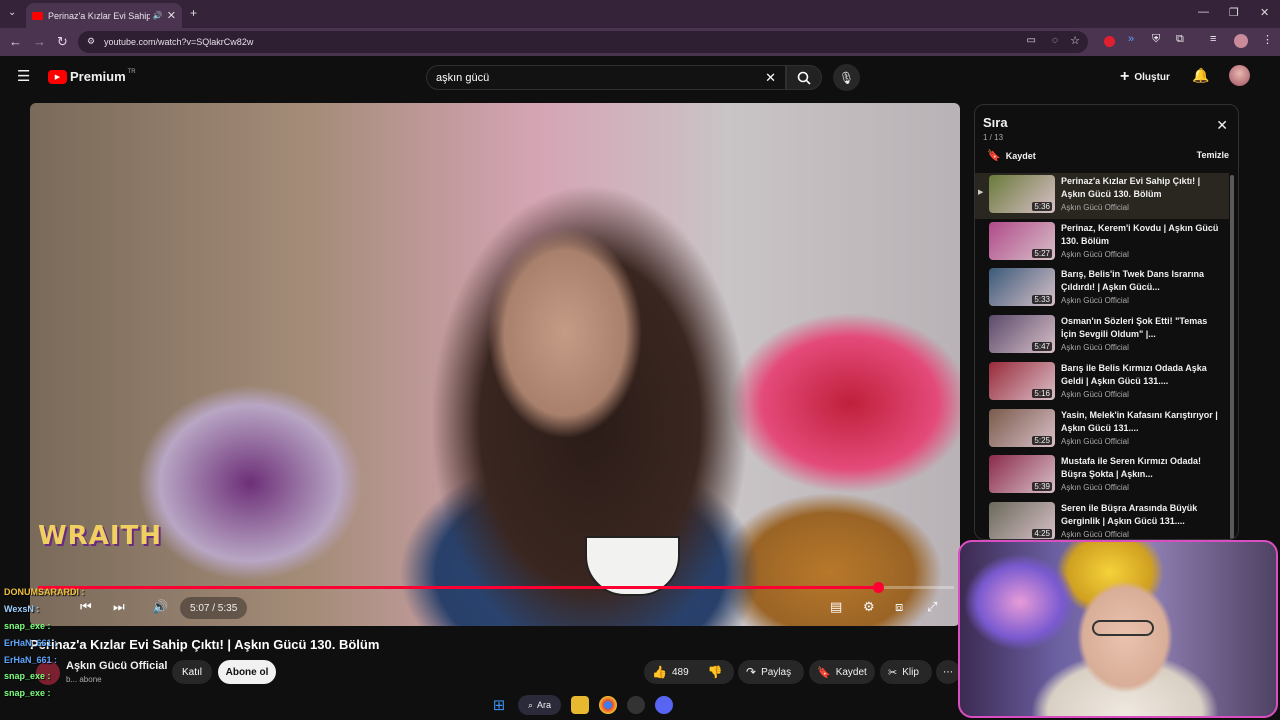 The image size is (1280, 720). What do you see at coordinates (1095, 207) in the screenshot?
I see `playlist-item-channel: Aşkın Gücü Official` at bounding box center [1095, 207].